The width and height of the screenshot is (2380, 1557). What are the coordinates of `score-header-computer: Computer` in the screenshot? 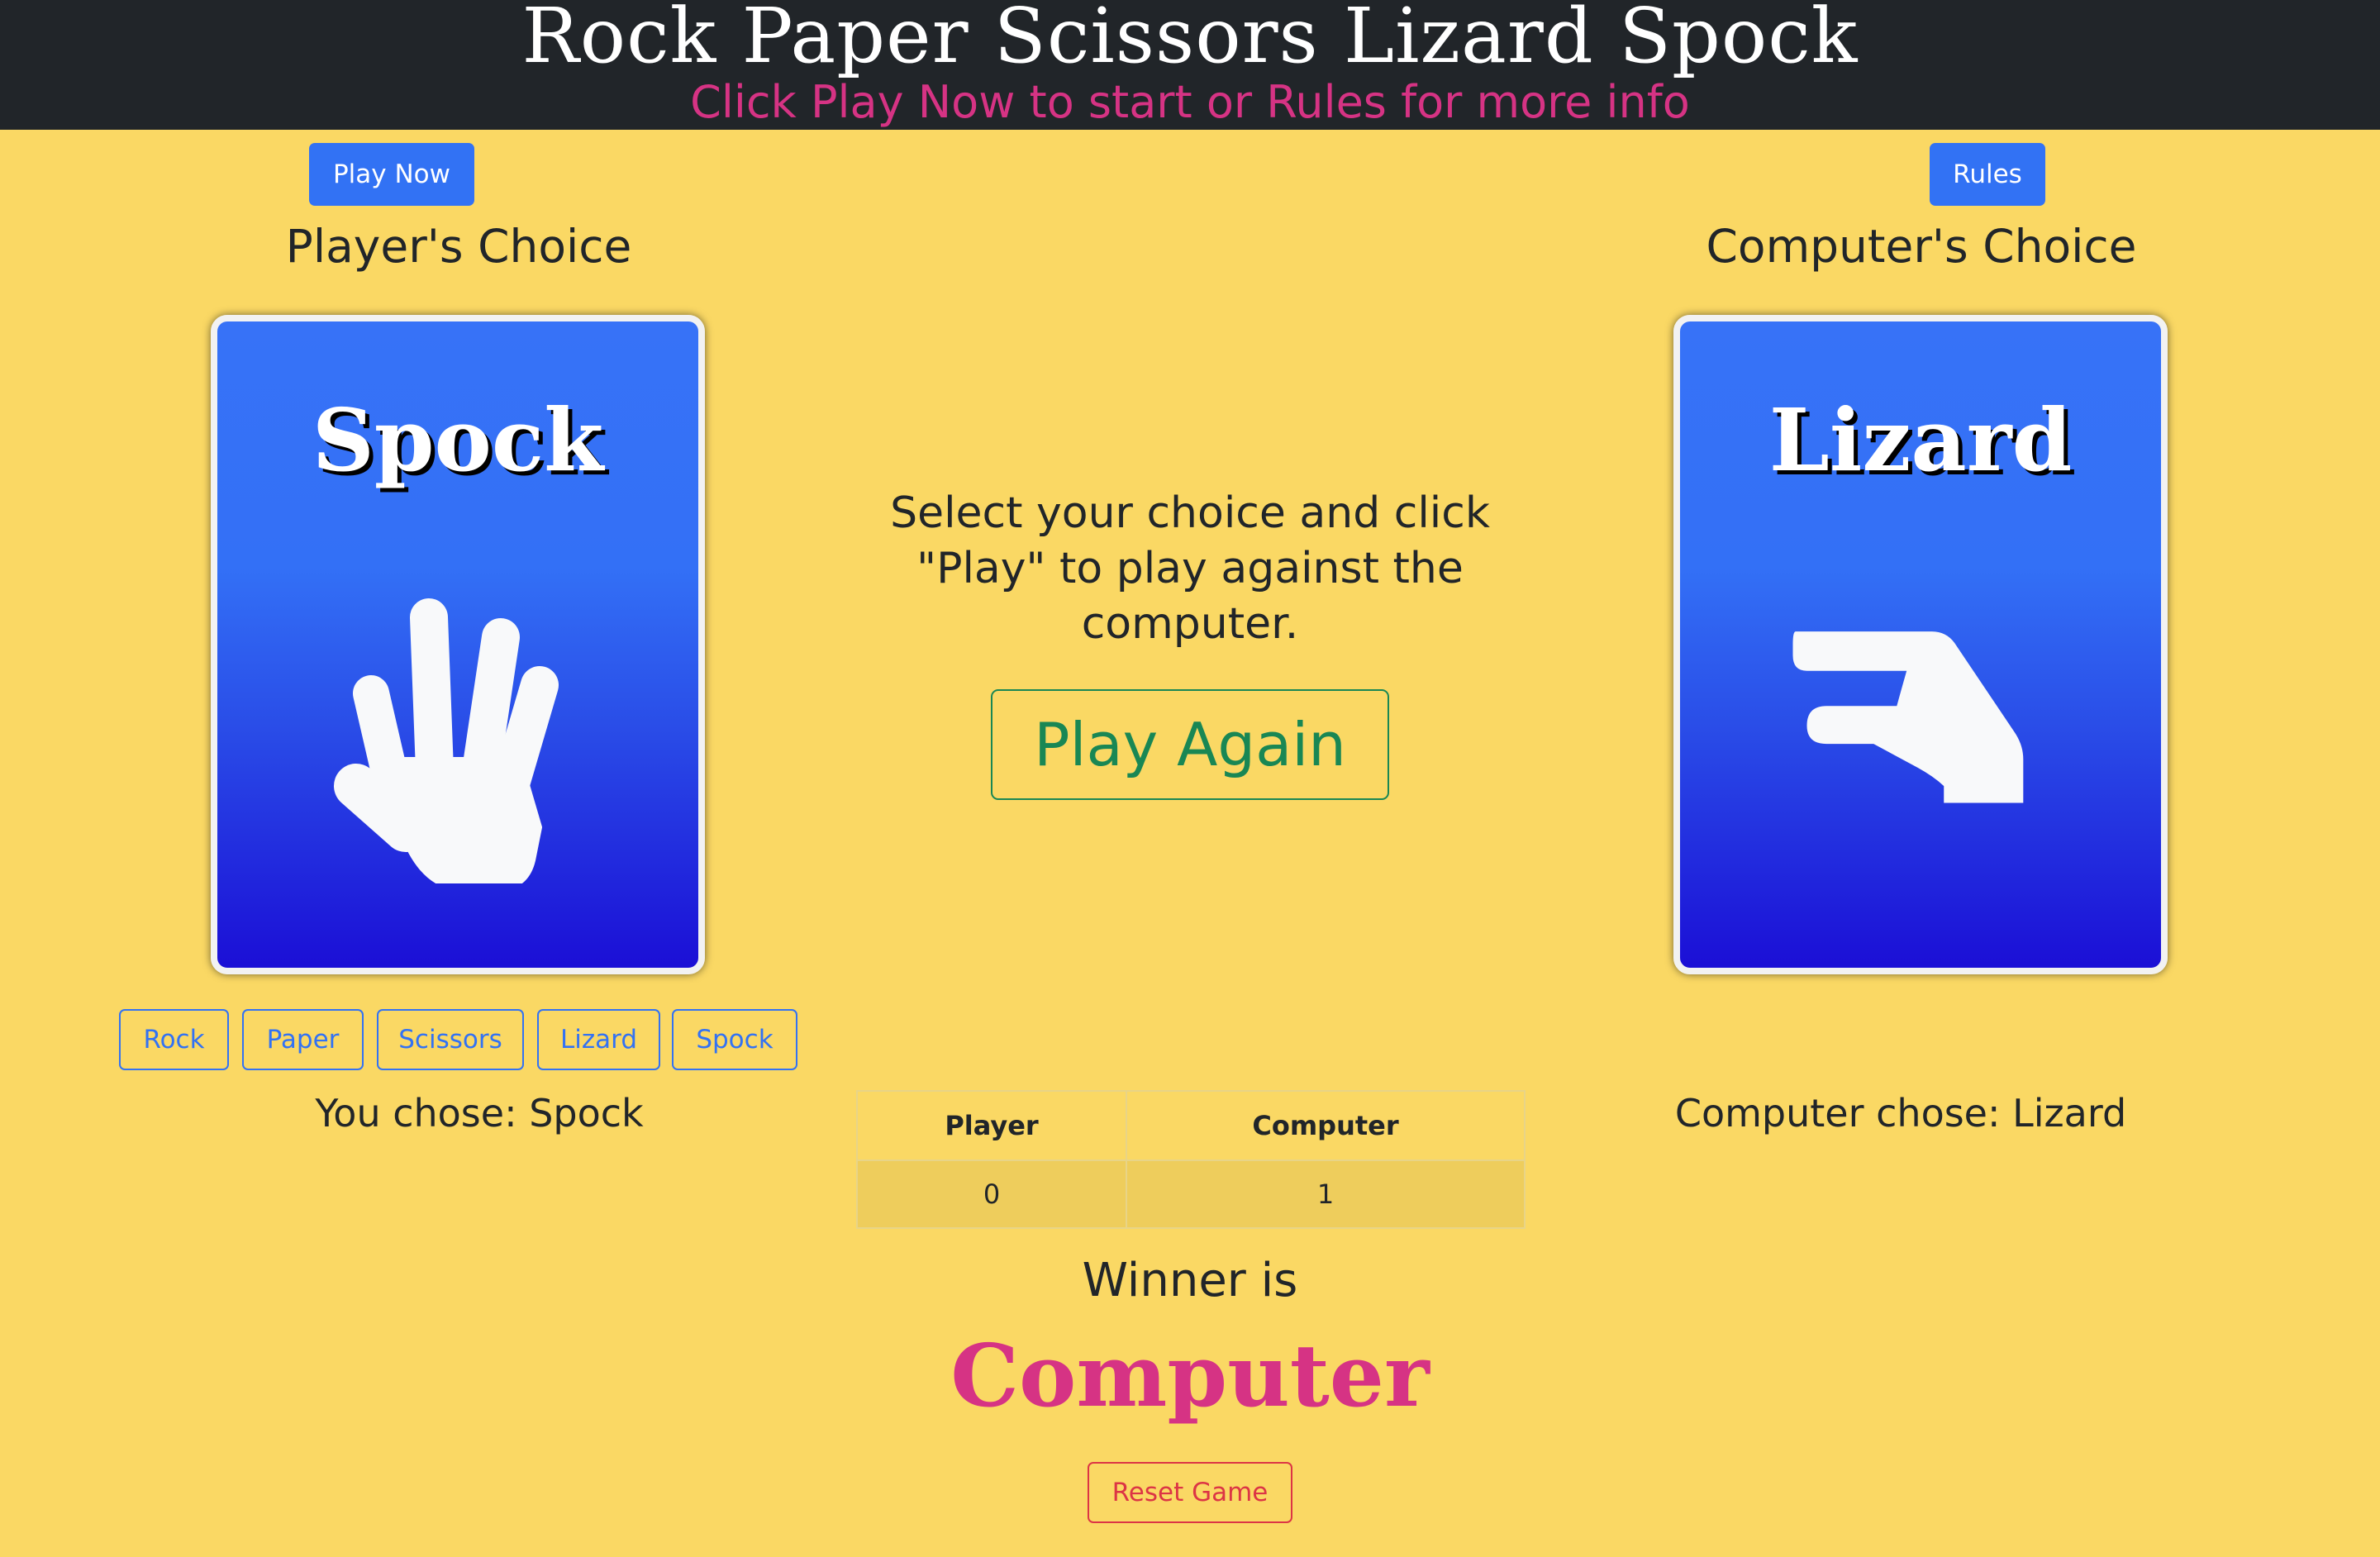 It's located at (1326, 1125).